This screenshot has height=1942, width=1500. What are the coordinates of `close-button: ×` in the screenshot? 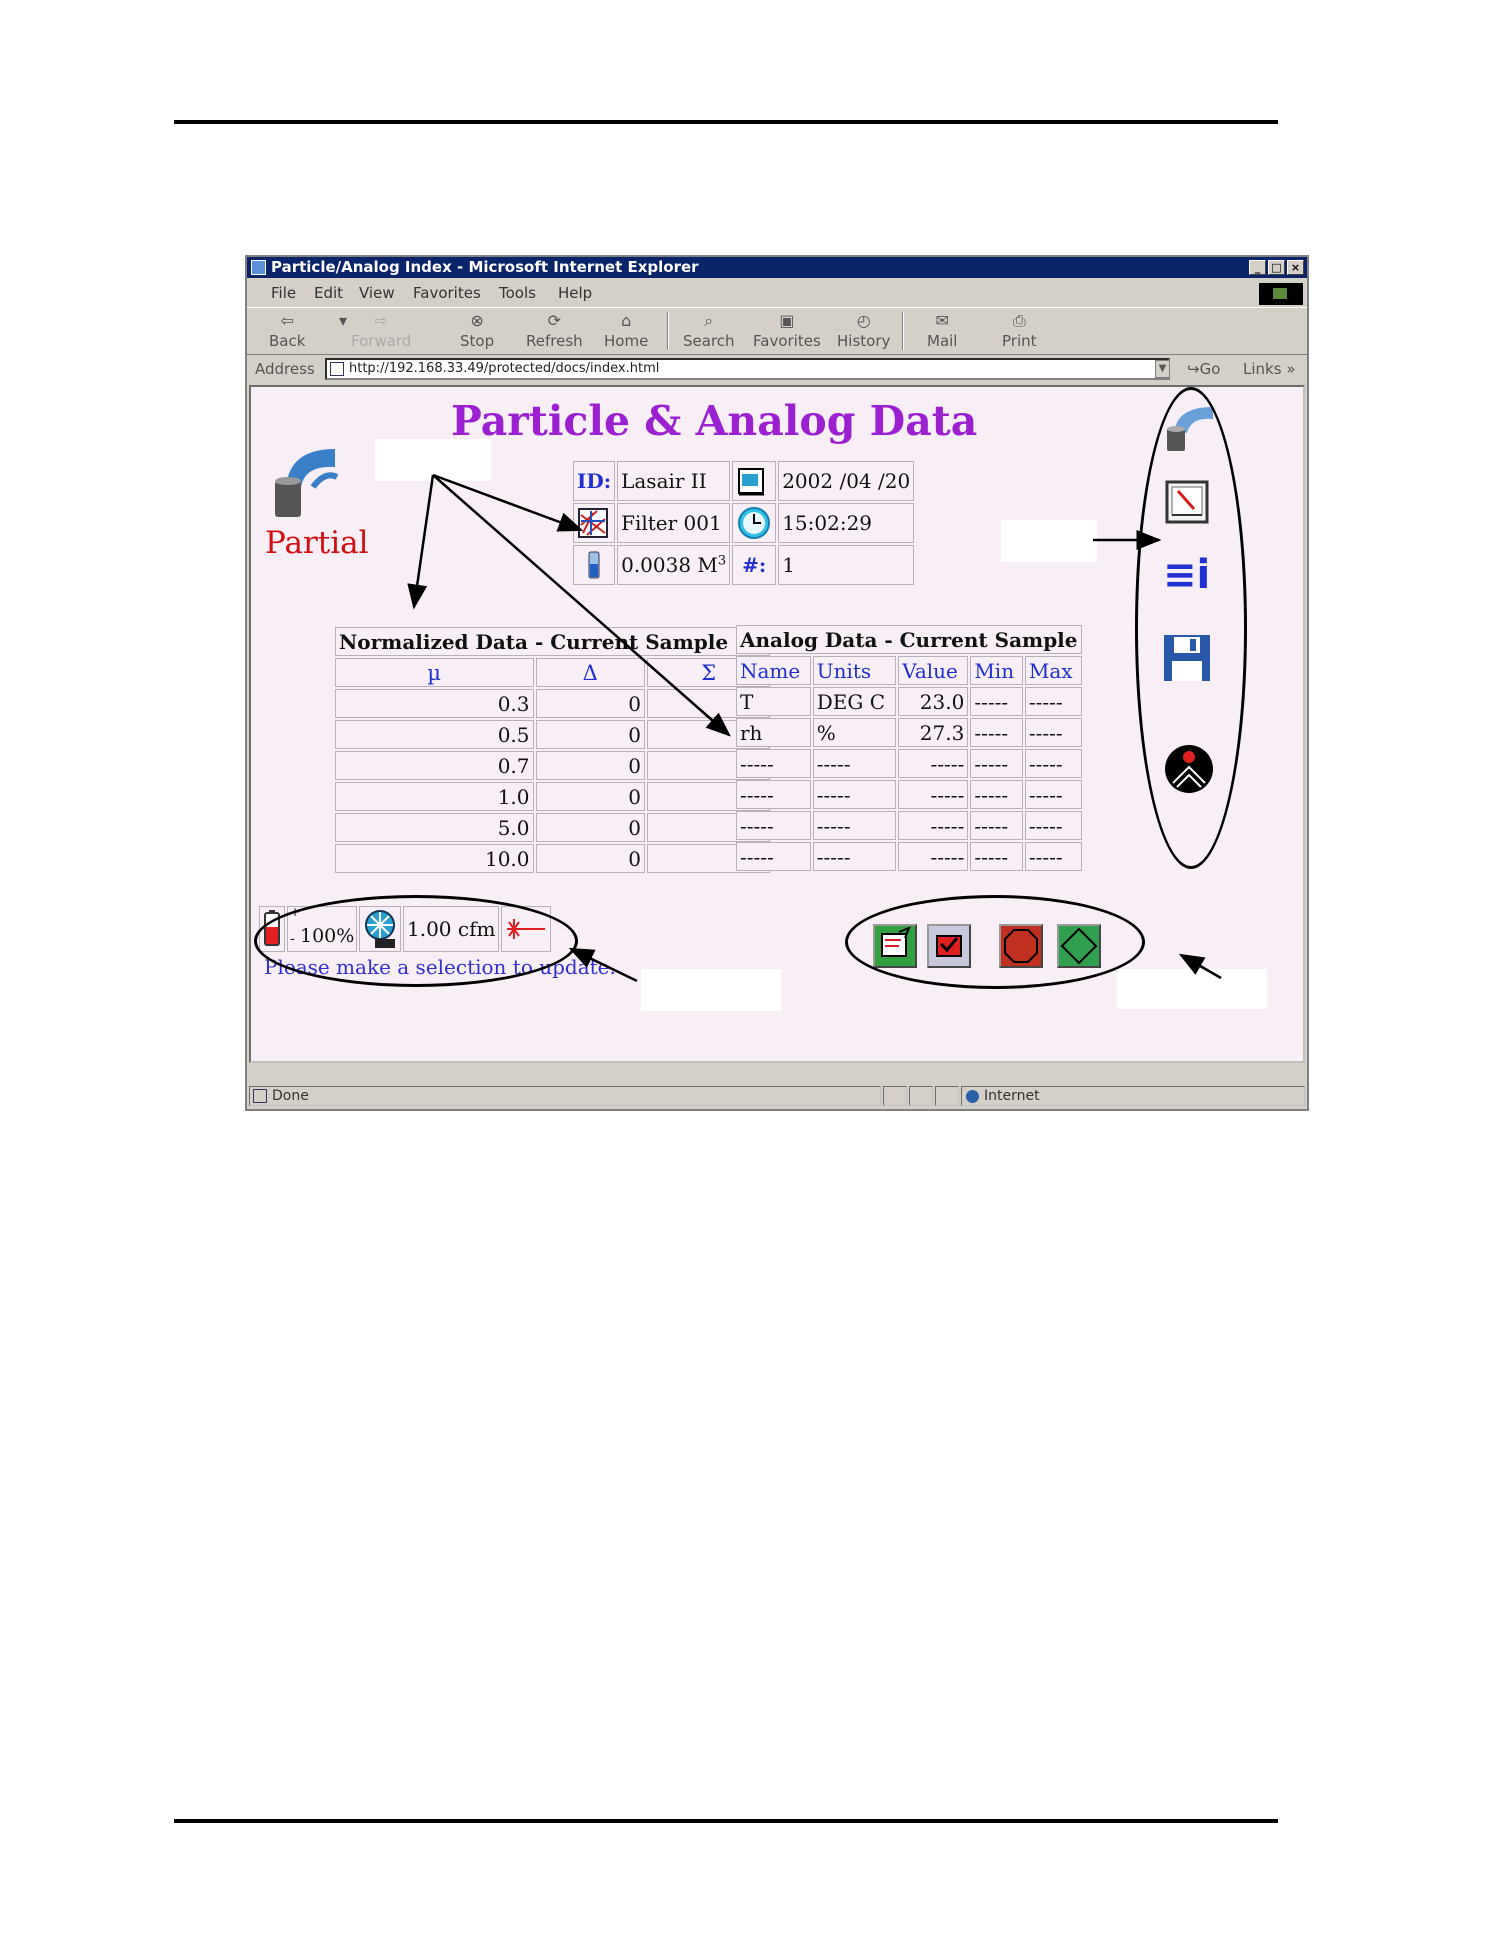 It's located at (1295, 267).